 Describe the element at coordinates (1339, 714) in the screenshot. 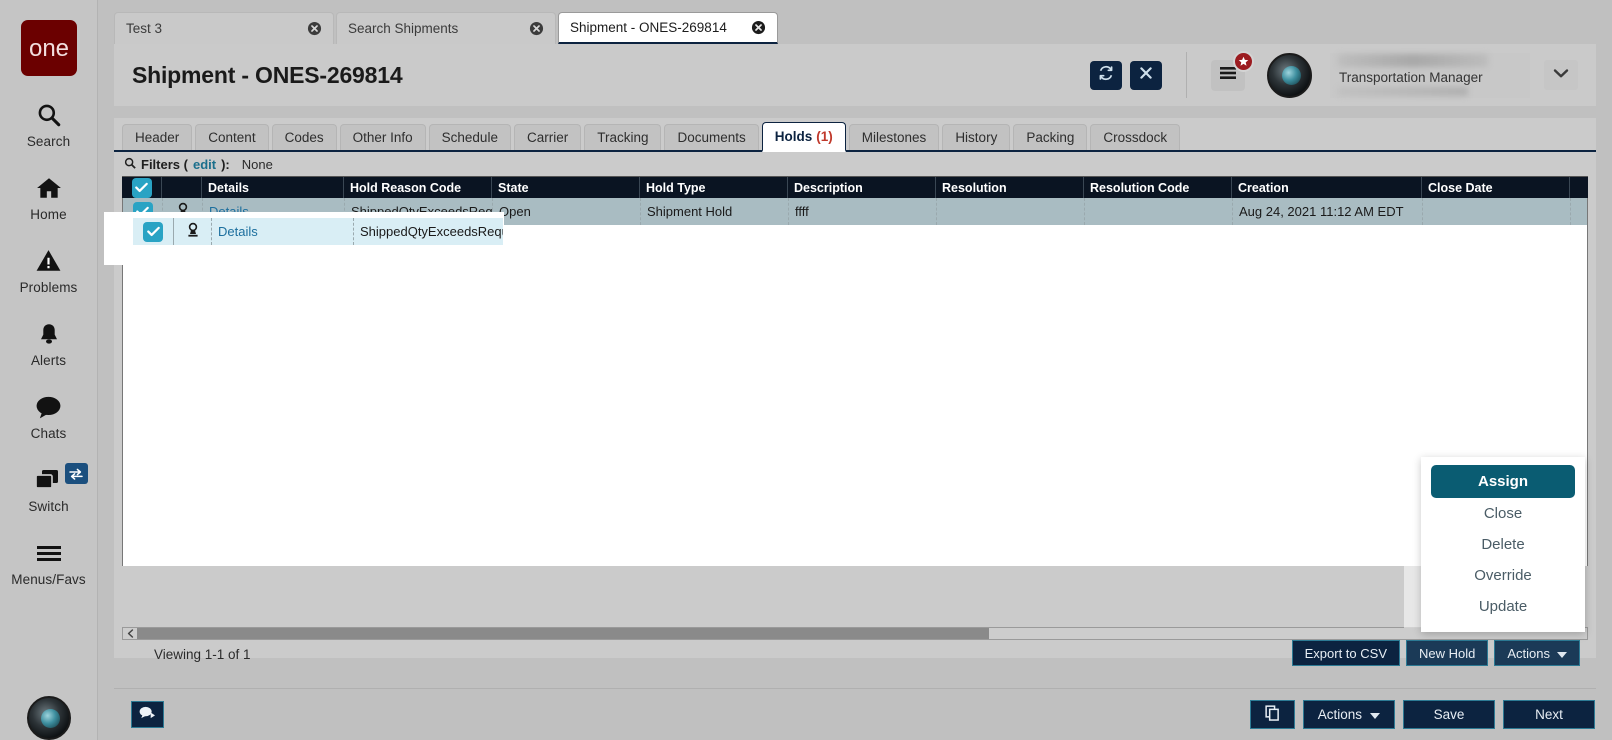

I see `actions-label: Actions` at that location.